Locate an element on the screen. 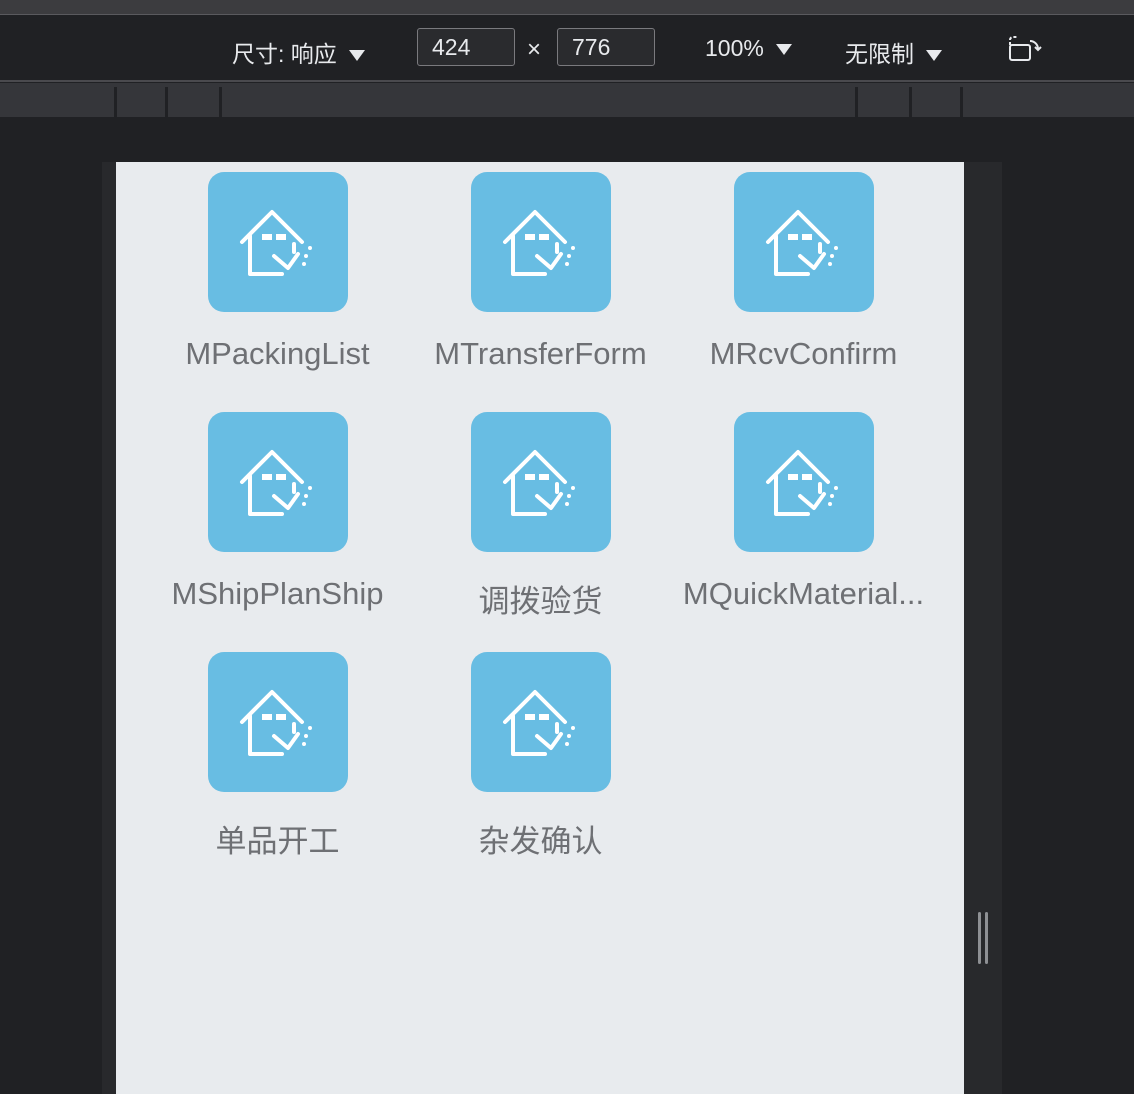 This screenshot has height=1094, width=1134. app-label: MTransferForm is located at coordinates (540, 353).